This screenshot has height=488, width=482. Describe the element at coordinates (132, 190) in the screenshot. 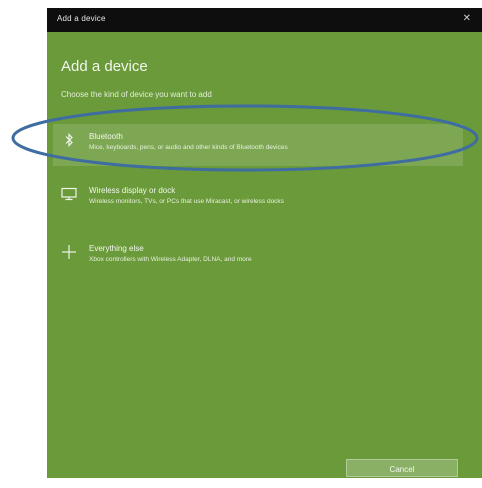

I see `option-label: Wireless display or dock` at that location.